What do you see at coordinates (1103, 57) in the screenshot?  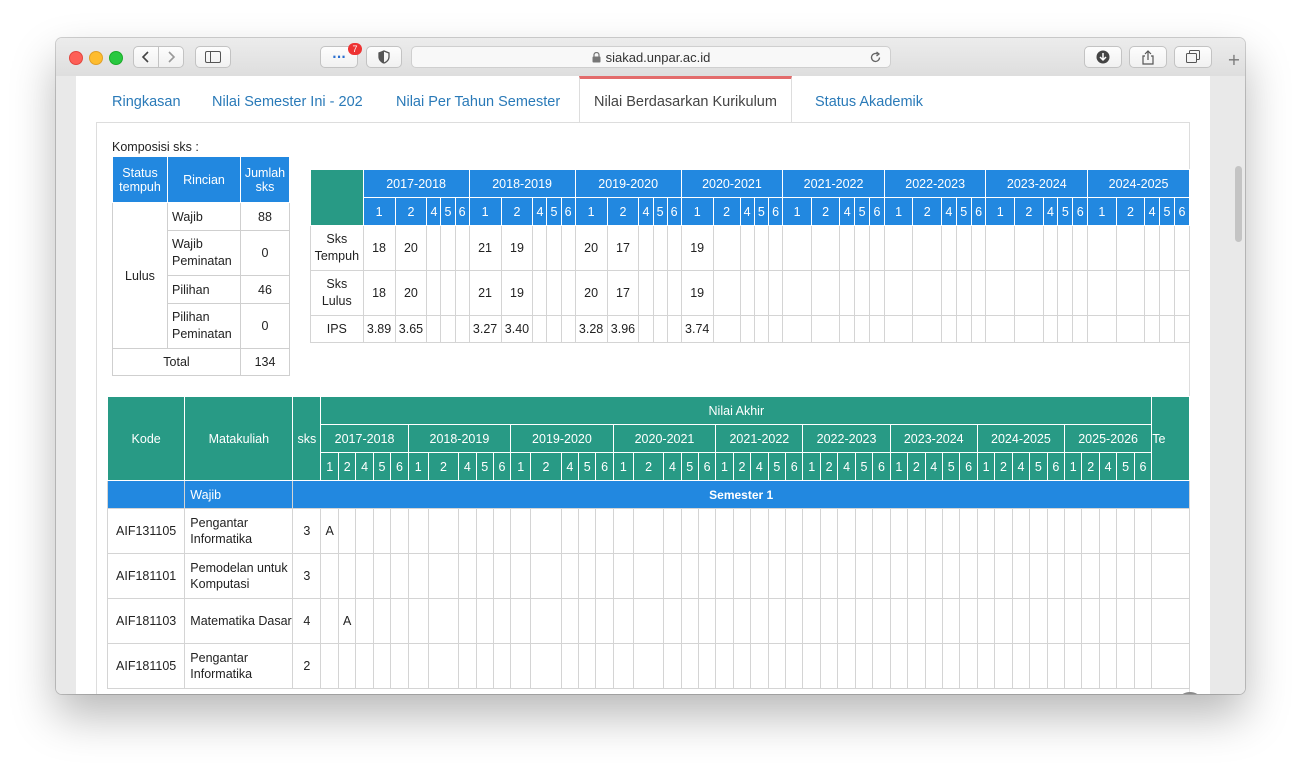 I see `downloads-button` at bounding box center [1103, 57].